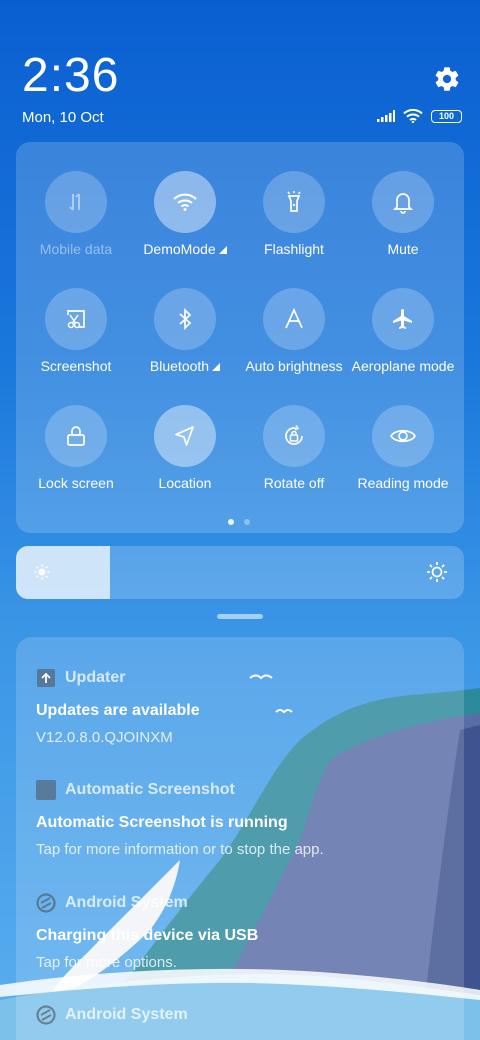  Describe the element at coordinates (185, 436) in the screenshot. I see `location-icon` at that location.